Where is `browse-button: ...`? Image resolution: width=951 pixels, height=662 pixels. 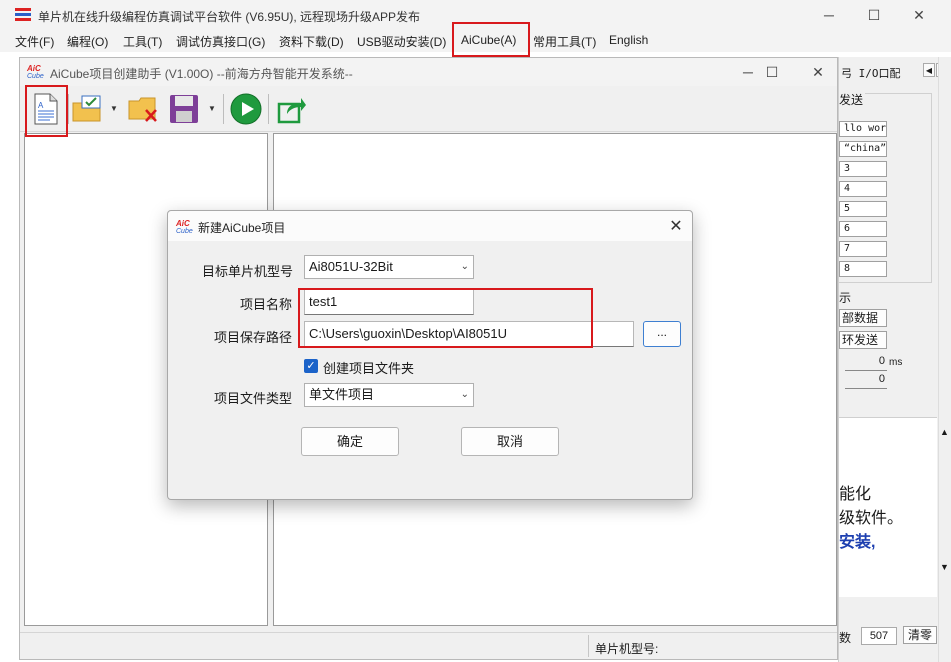
browse-button: ... is located at coordinates (662, 334).